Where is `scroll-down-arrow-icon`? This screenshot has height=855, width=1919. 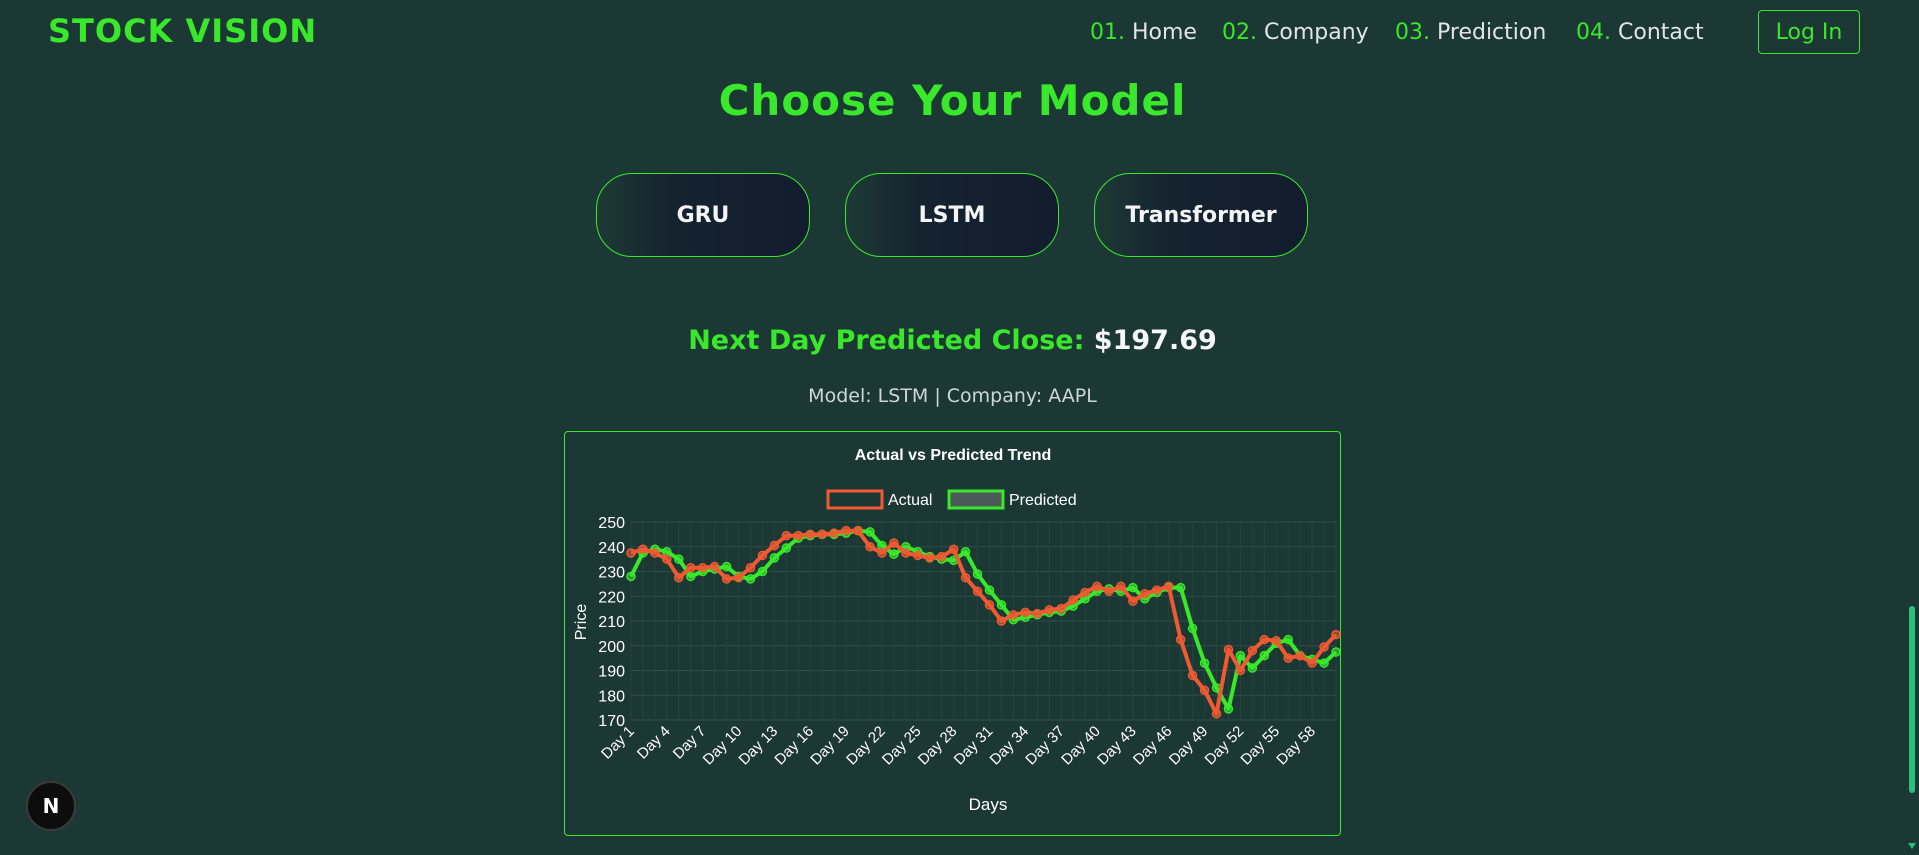 scroll-down-arrow-icon is located at coordinates (1912, 846).